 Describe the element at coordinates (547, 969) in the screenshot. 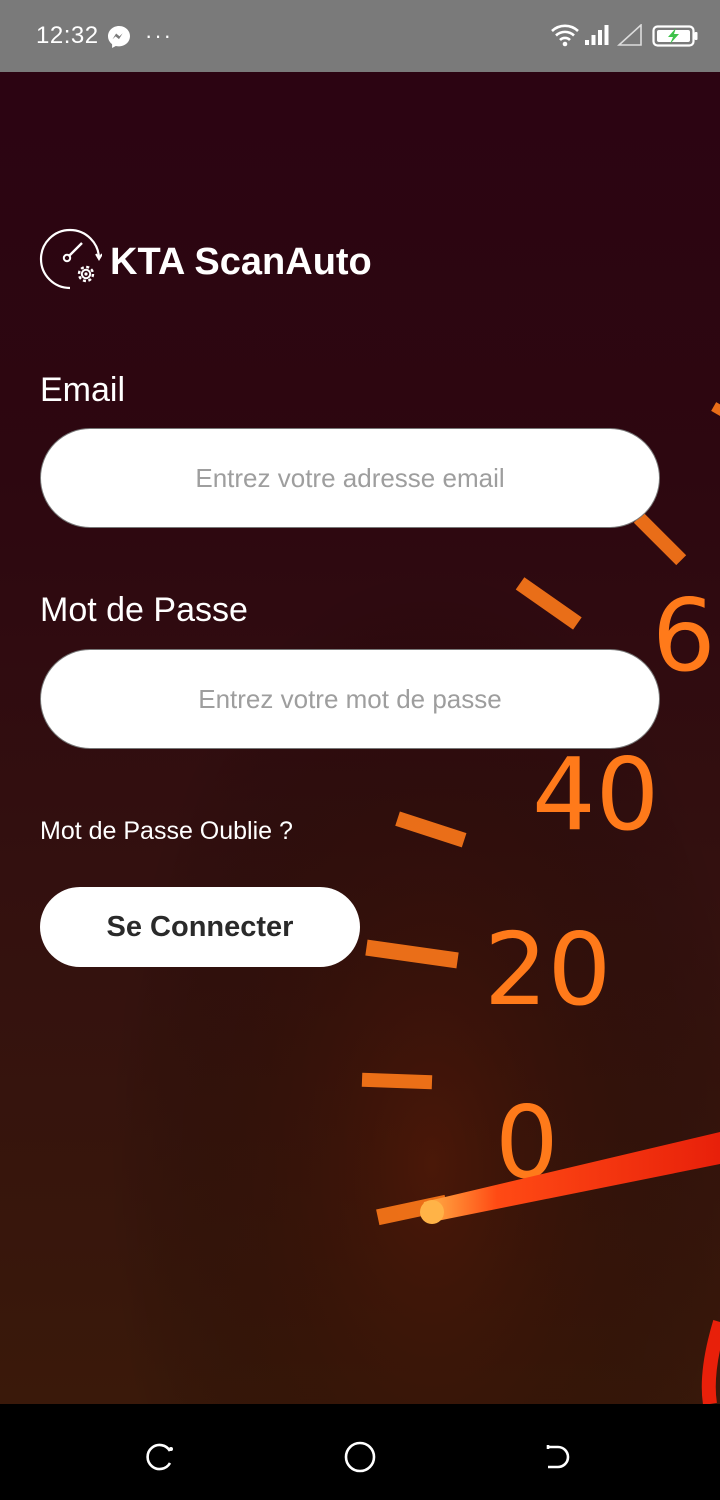

I see `speedometer-number: 20` at that location.